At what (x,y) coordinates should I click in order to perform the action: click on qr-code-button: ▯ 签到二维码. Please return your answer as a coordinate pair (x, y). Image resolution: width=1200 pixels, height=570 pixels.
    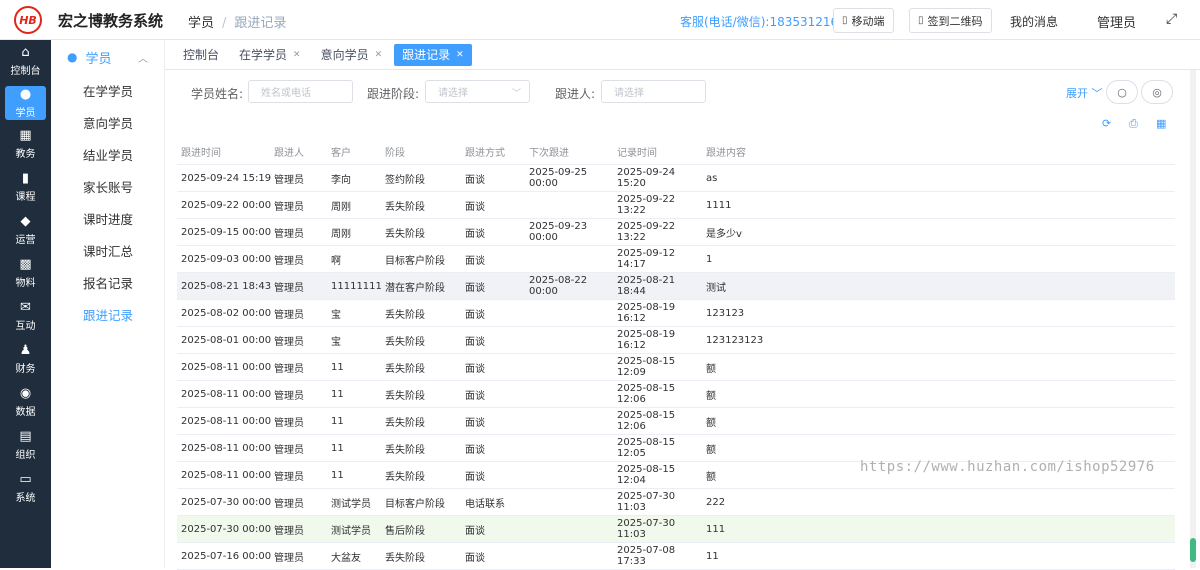
    Looking at the image, I should click on (950, 20).